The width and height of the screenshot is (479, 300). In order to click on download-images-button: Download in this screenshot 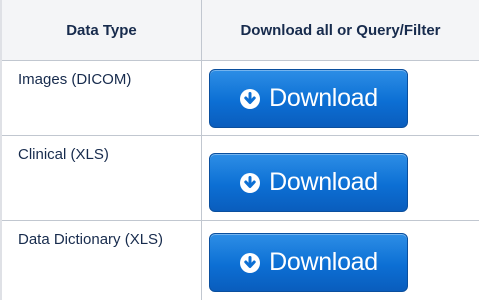, I will do `click(308, 98)`.